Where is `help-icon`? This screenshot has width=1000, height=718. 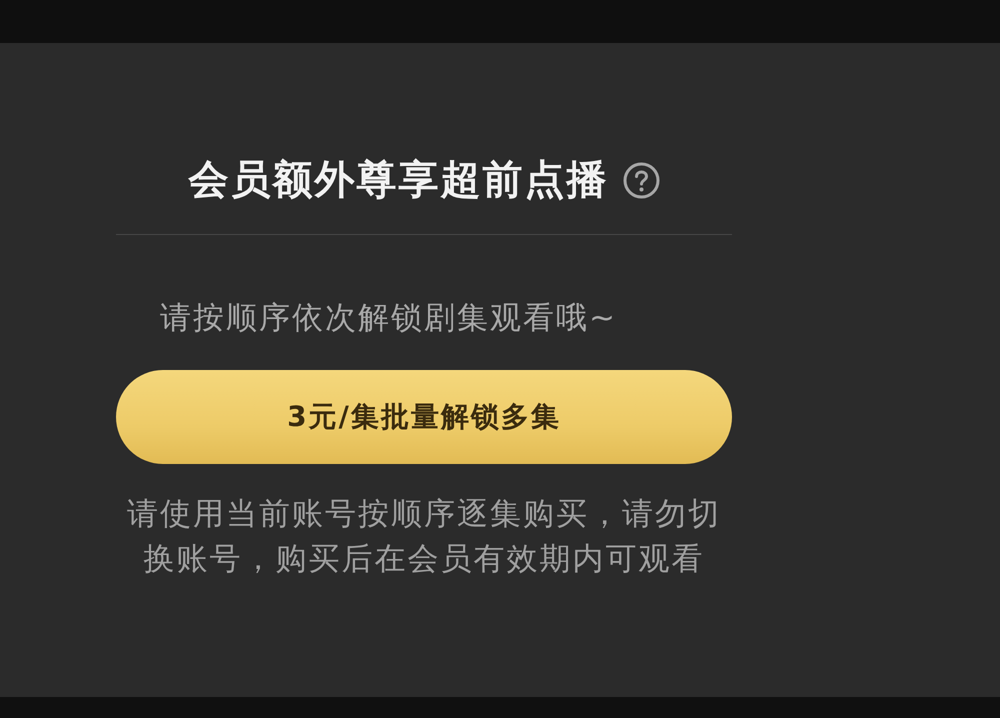
help-icon is located at coordinates (641, 180).